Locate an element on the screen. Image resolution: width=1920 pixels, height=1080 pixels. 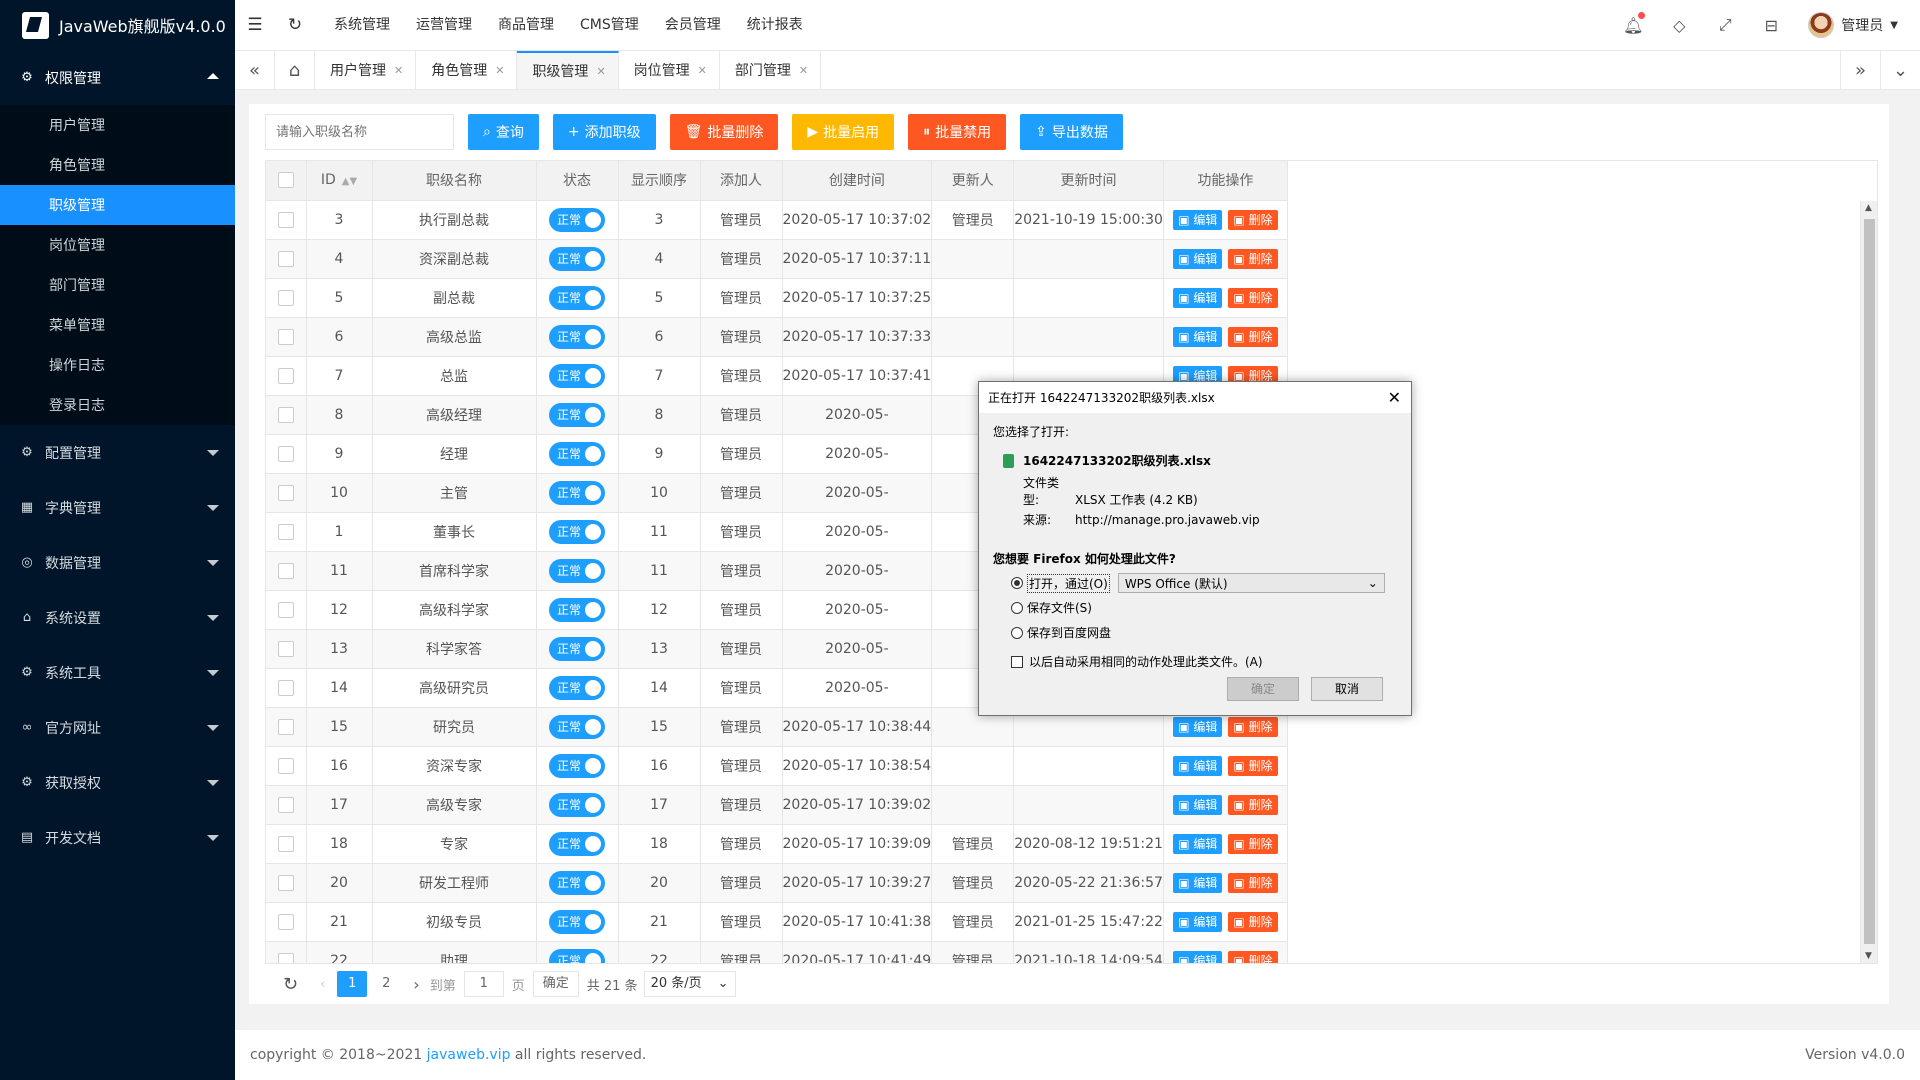
page-2: 2 is located at coordinates (386, 984).